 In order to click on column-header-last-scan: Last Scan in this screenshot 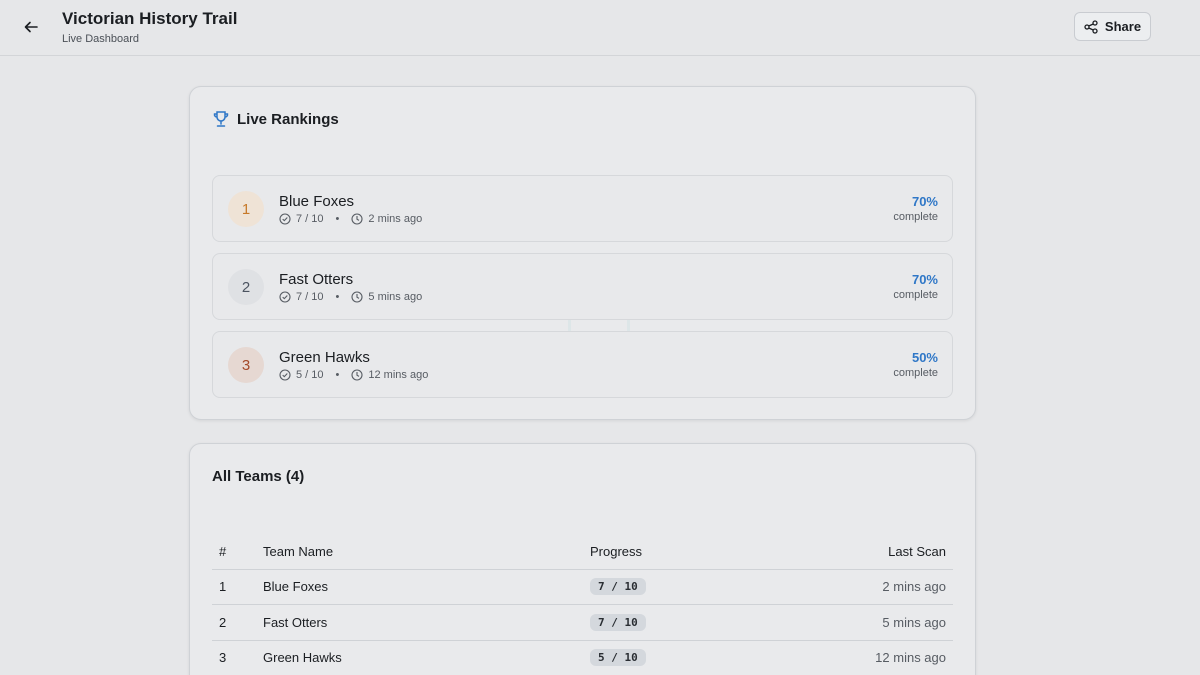, I will do `click(868, 552)`.